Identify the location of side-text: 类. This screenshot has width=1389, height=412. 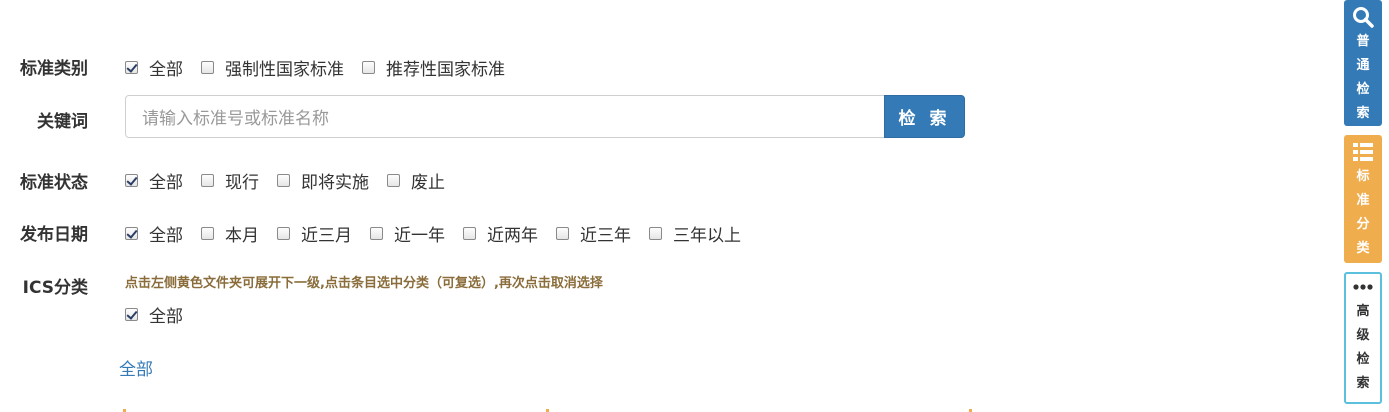
(1363, 248).